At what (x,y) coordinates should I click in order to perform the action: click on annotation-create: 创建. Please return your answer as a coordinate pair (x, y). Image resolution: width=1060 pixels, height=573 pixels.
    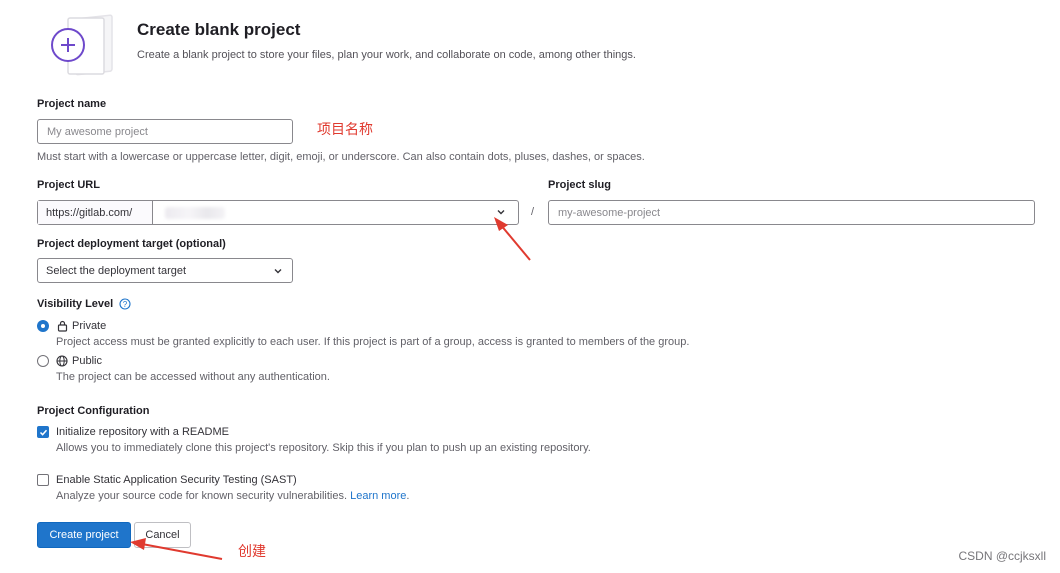
    Looking at the image, I should click on (252, 552).